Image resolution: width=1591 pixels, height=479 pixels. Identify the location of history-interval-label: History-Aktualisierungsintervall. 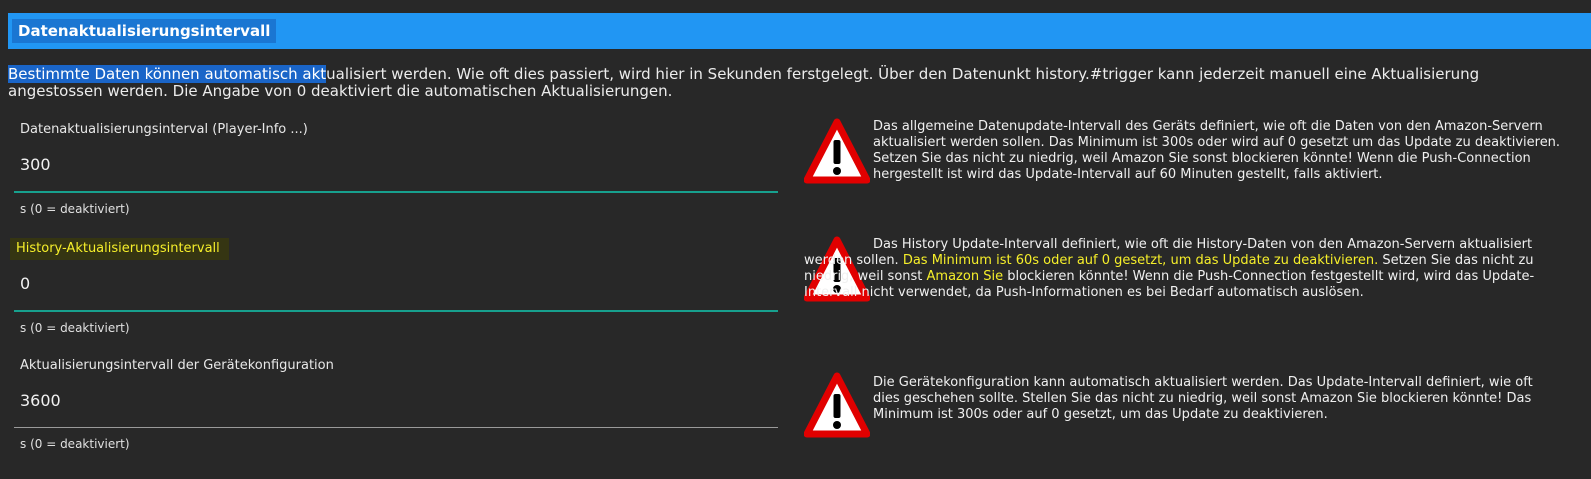
(119, 249).